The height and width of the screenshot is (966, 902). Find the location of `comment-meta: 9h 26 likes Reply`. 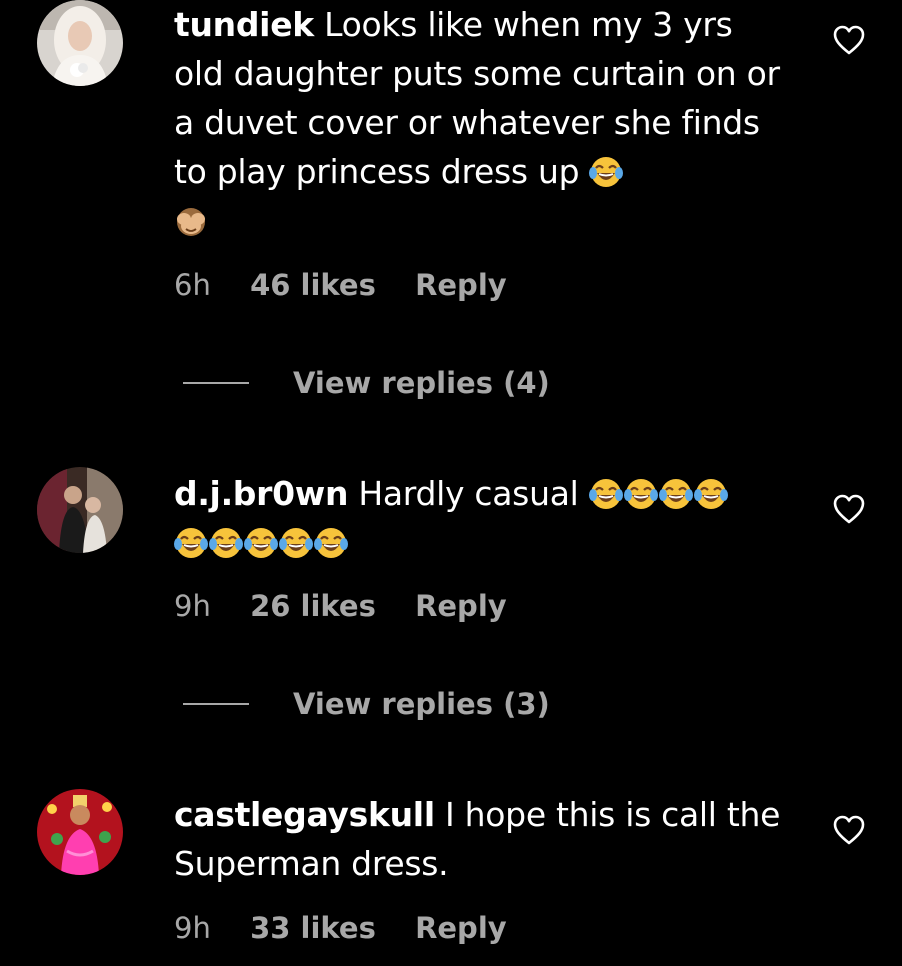

comment-meta: 9h 26 likes Reply is located at coordinates (340, 606).